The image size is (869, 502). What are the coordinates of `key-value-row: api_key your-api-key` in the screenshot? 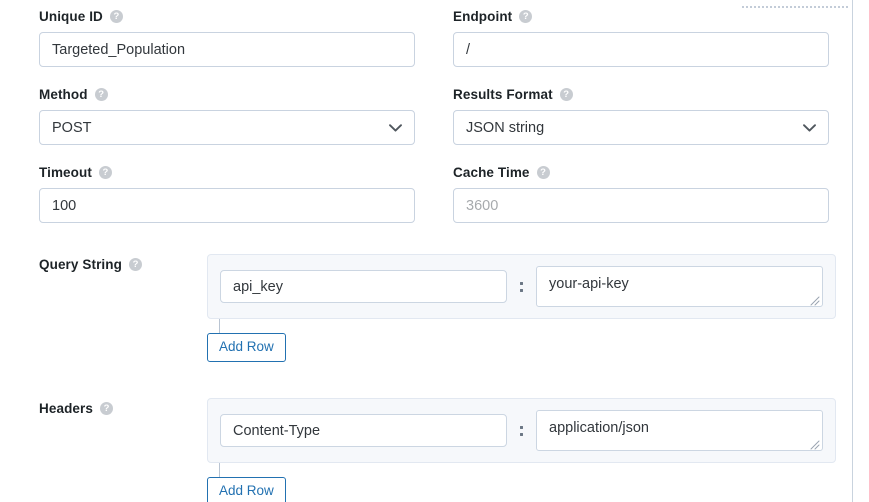 It's located at (521, 286).